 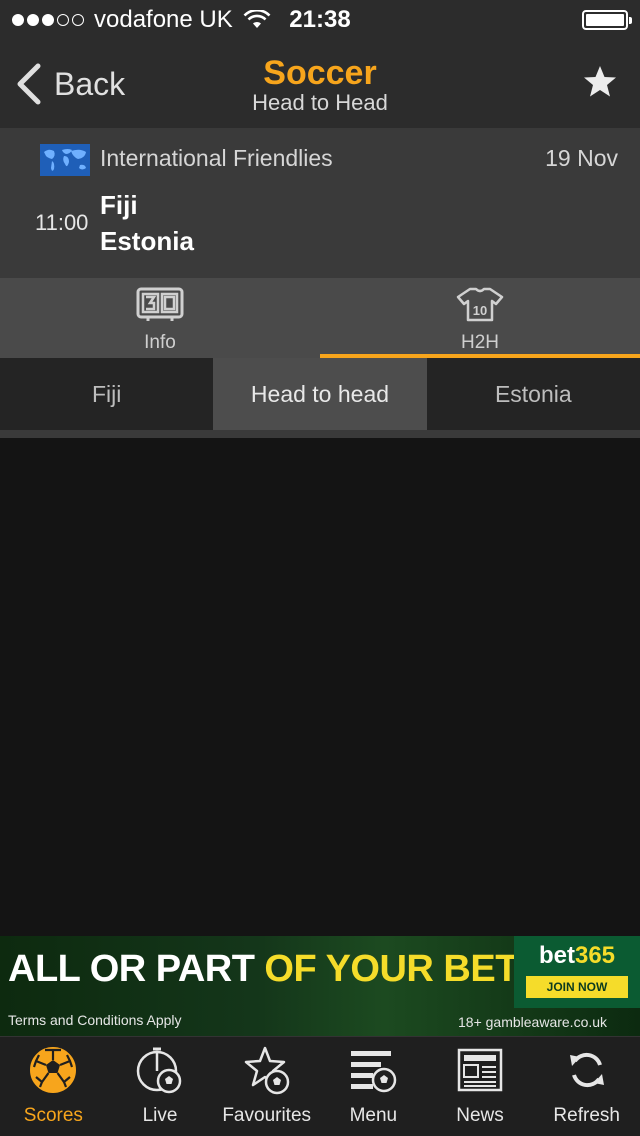 I want to click on kickoff-time: 11:00, so click(x=62, y=222).